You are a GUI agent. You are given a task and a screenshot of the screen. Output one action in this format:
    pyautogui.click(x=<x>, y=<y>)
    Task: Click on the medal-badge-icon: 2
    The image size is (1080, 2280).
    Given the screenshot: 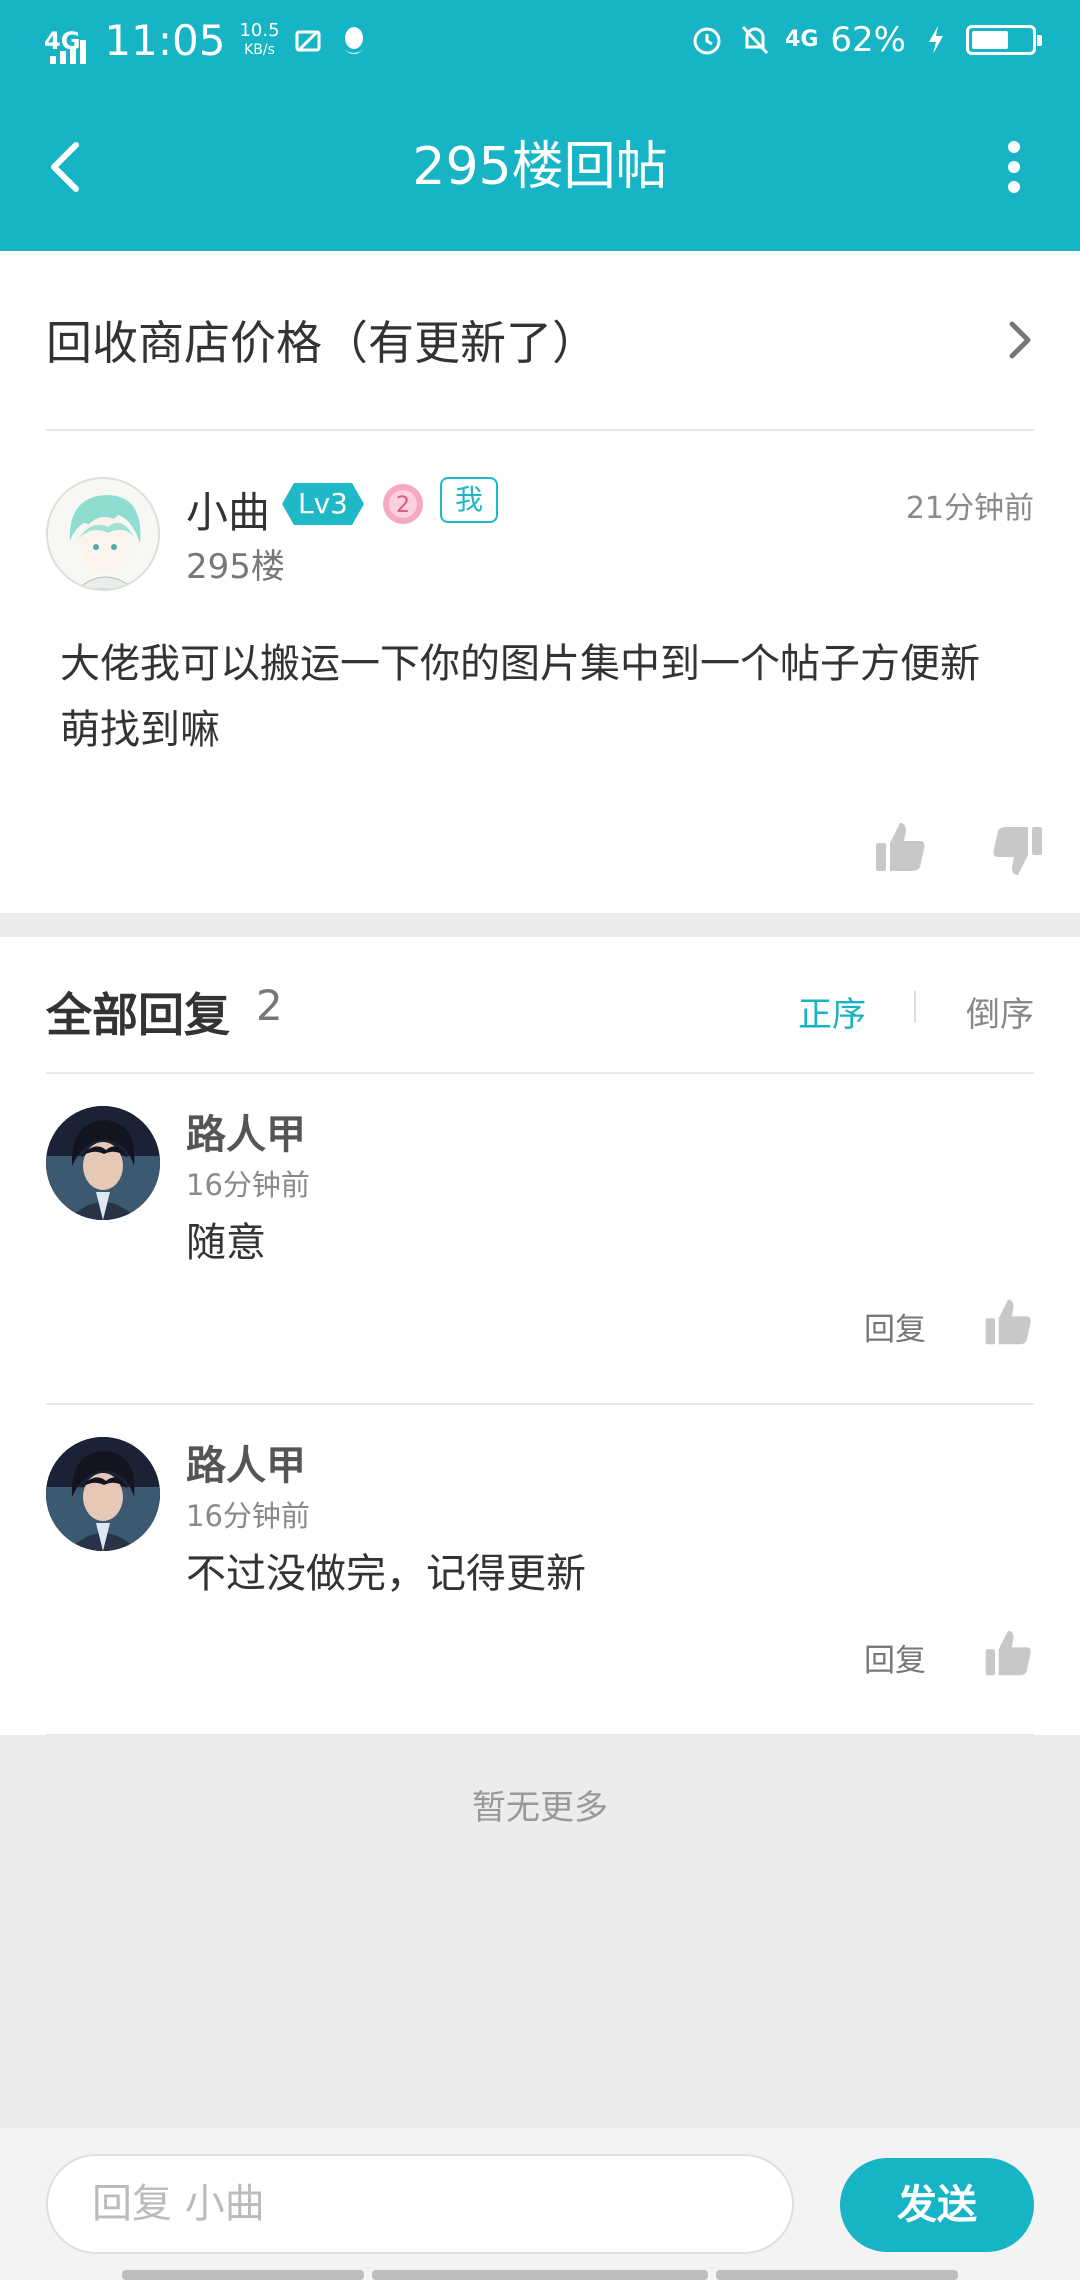 What is the action you would take?
    pyautogui.click(x=403, y=504)
    